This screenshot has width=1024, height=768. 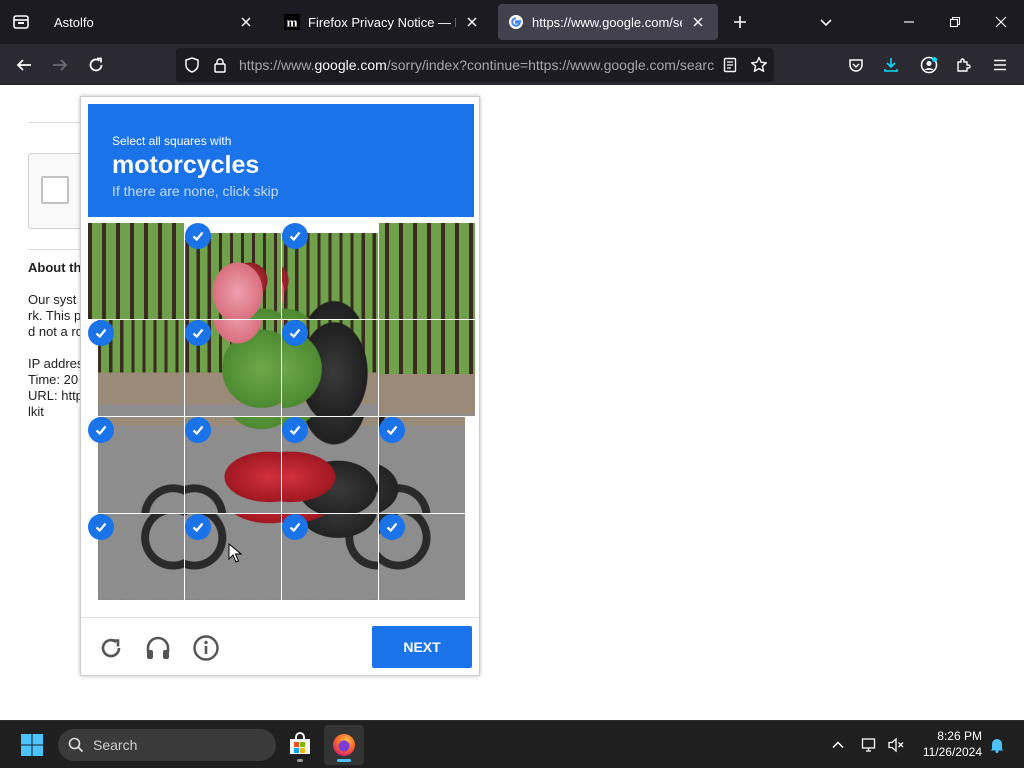 What do you see at coordinates (55, 315) in the screenshot?
I see `body-text-line: rk. This p` at bounding box center [55, 315].